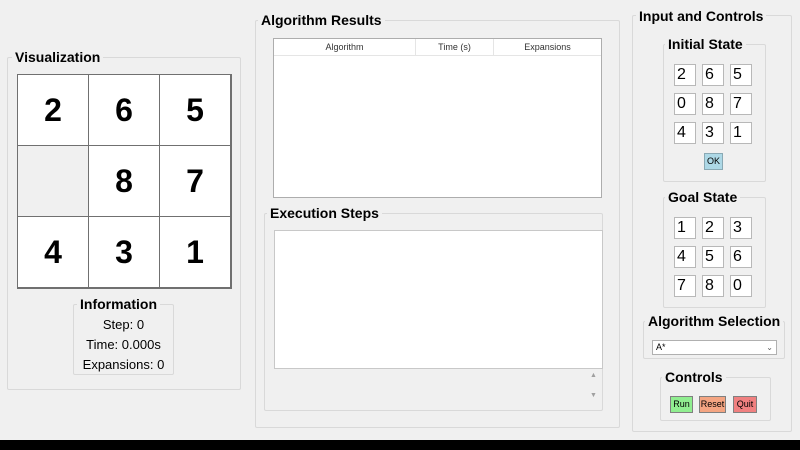 The width and height of the screenshot is (800, 450). What do you see at coordinates (593, 390) in the screenshot?
I see `steps-scrollbar: ▲ ▼` at bounding box center [593, 390].